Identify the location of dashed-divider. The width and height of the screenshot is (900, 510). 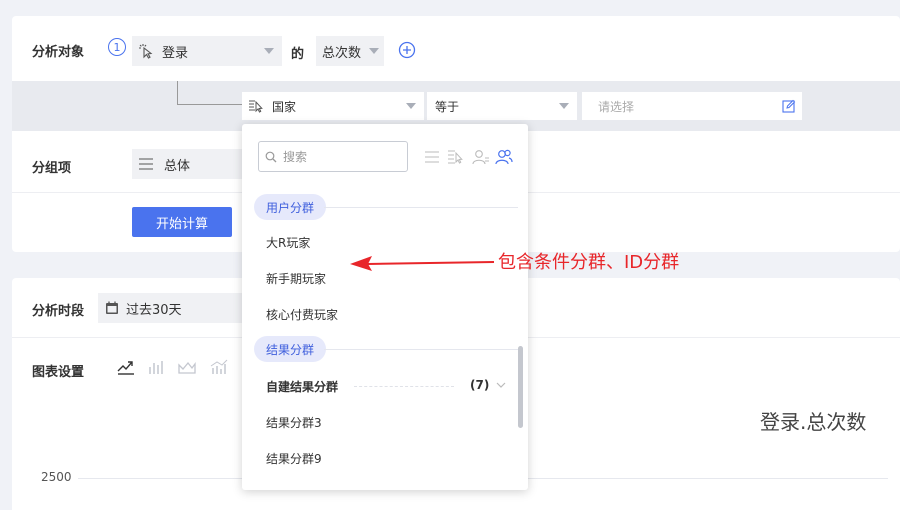
(404, 386).